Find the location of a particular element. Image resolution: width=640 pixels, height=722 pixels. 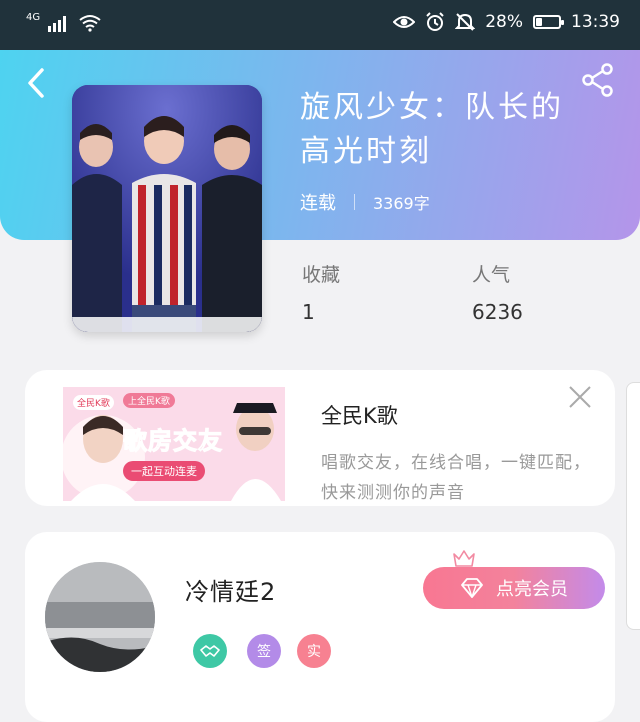

handshake-icon is located at coordinates (210, 651).